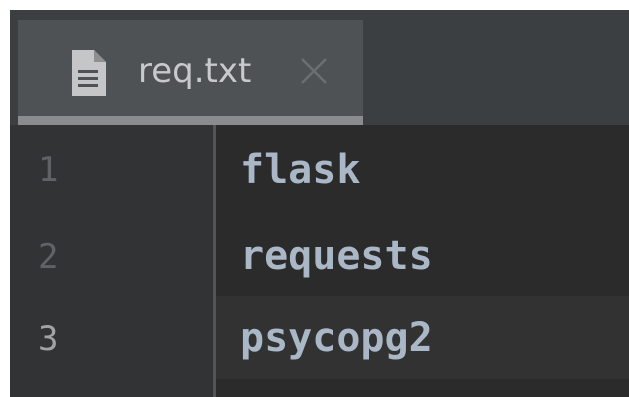  Describe the element at coordinates (89, 73) in the screenshot. I see `text-file-icon` at that location.